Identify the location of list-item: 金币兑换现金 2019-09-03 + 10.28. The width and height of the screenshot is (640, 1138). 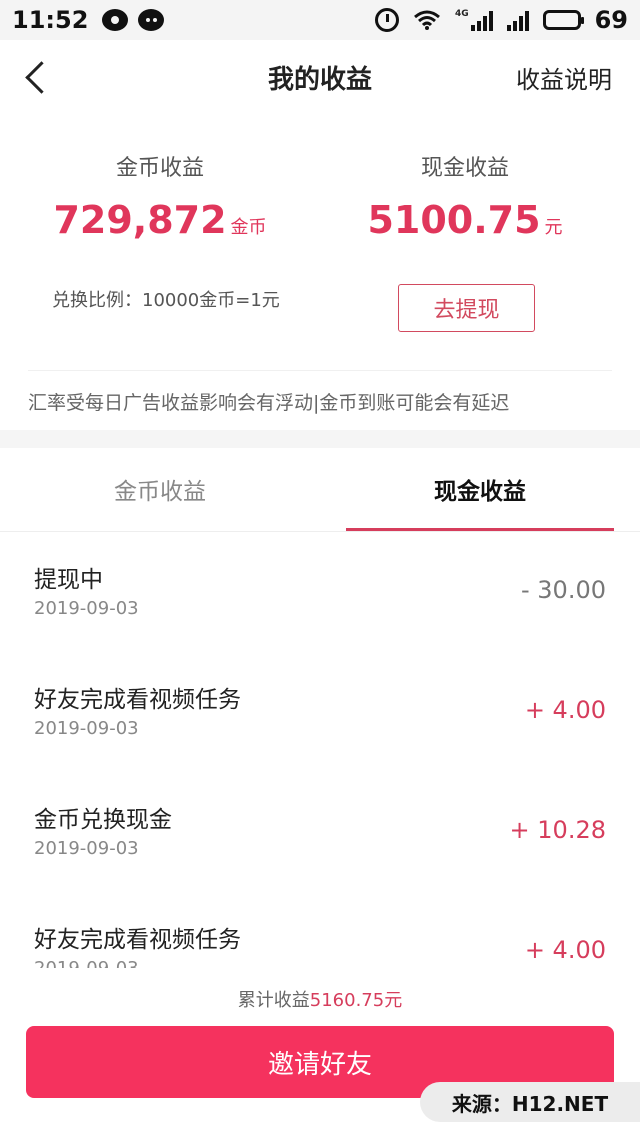
(320, 832).